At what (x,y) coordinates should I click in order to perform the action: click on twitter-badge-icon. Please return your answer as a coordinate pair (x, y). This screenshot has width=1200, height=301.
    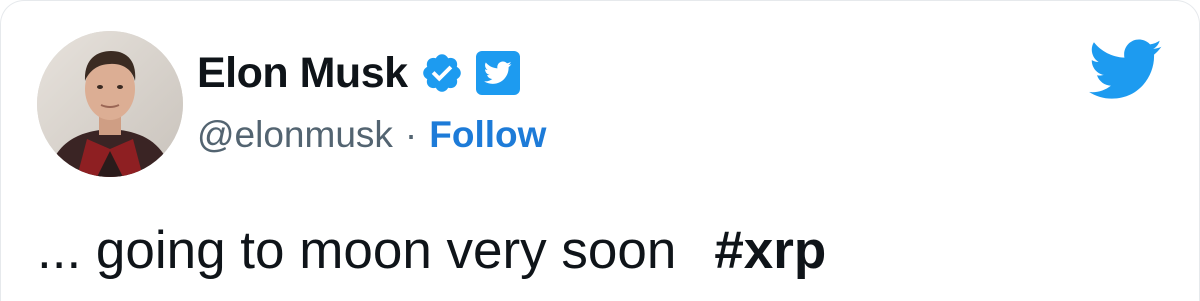
    Looking at the image, I should click on (497, 73).